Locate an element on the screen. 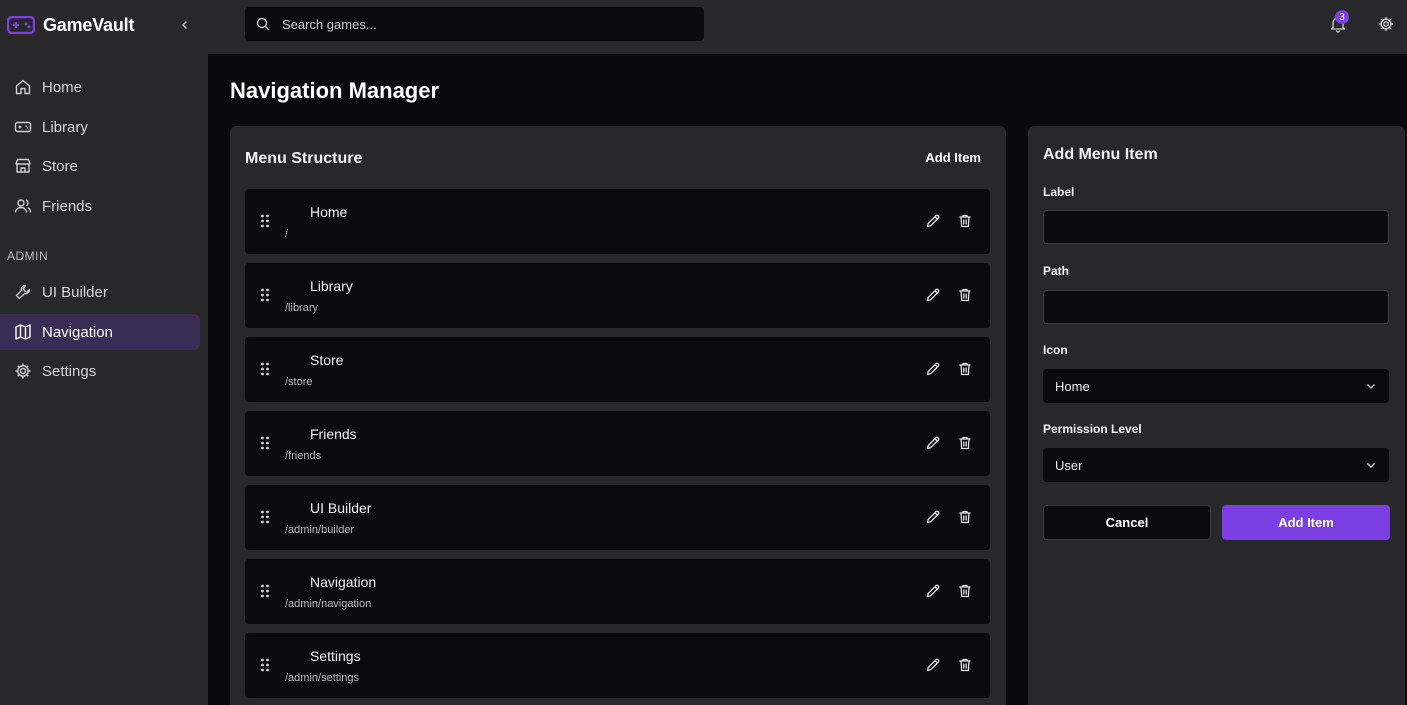 Image resolution: width=1407 pixels, height=705 pixels. icon-select: Home is located at coordinates (1216, 386).